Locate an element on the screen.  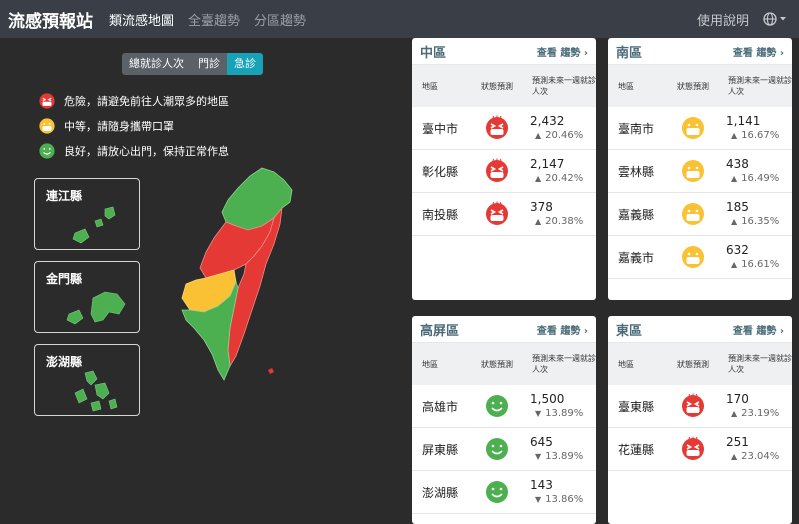
table-row: 臺中市 2,432 ▲ 20.46% is located at coordinates (504, 128).